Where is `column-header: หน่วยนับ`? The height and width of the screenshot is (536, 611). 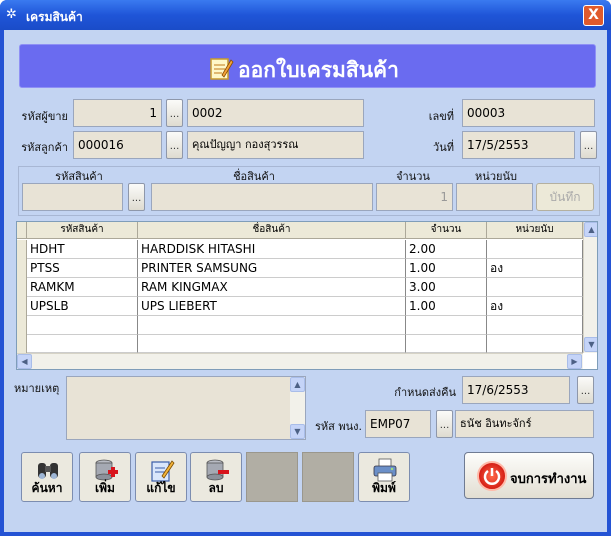 column-header: หน่วยนับ is located at coordinates (535, 230).